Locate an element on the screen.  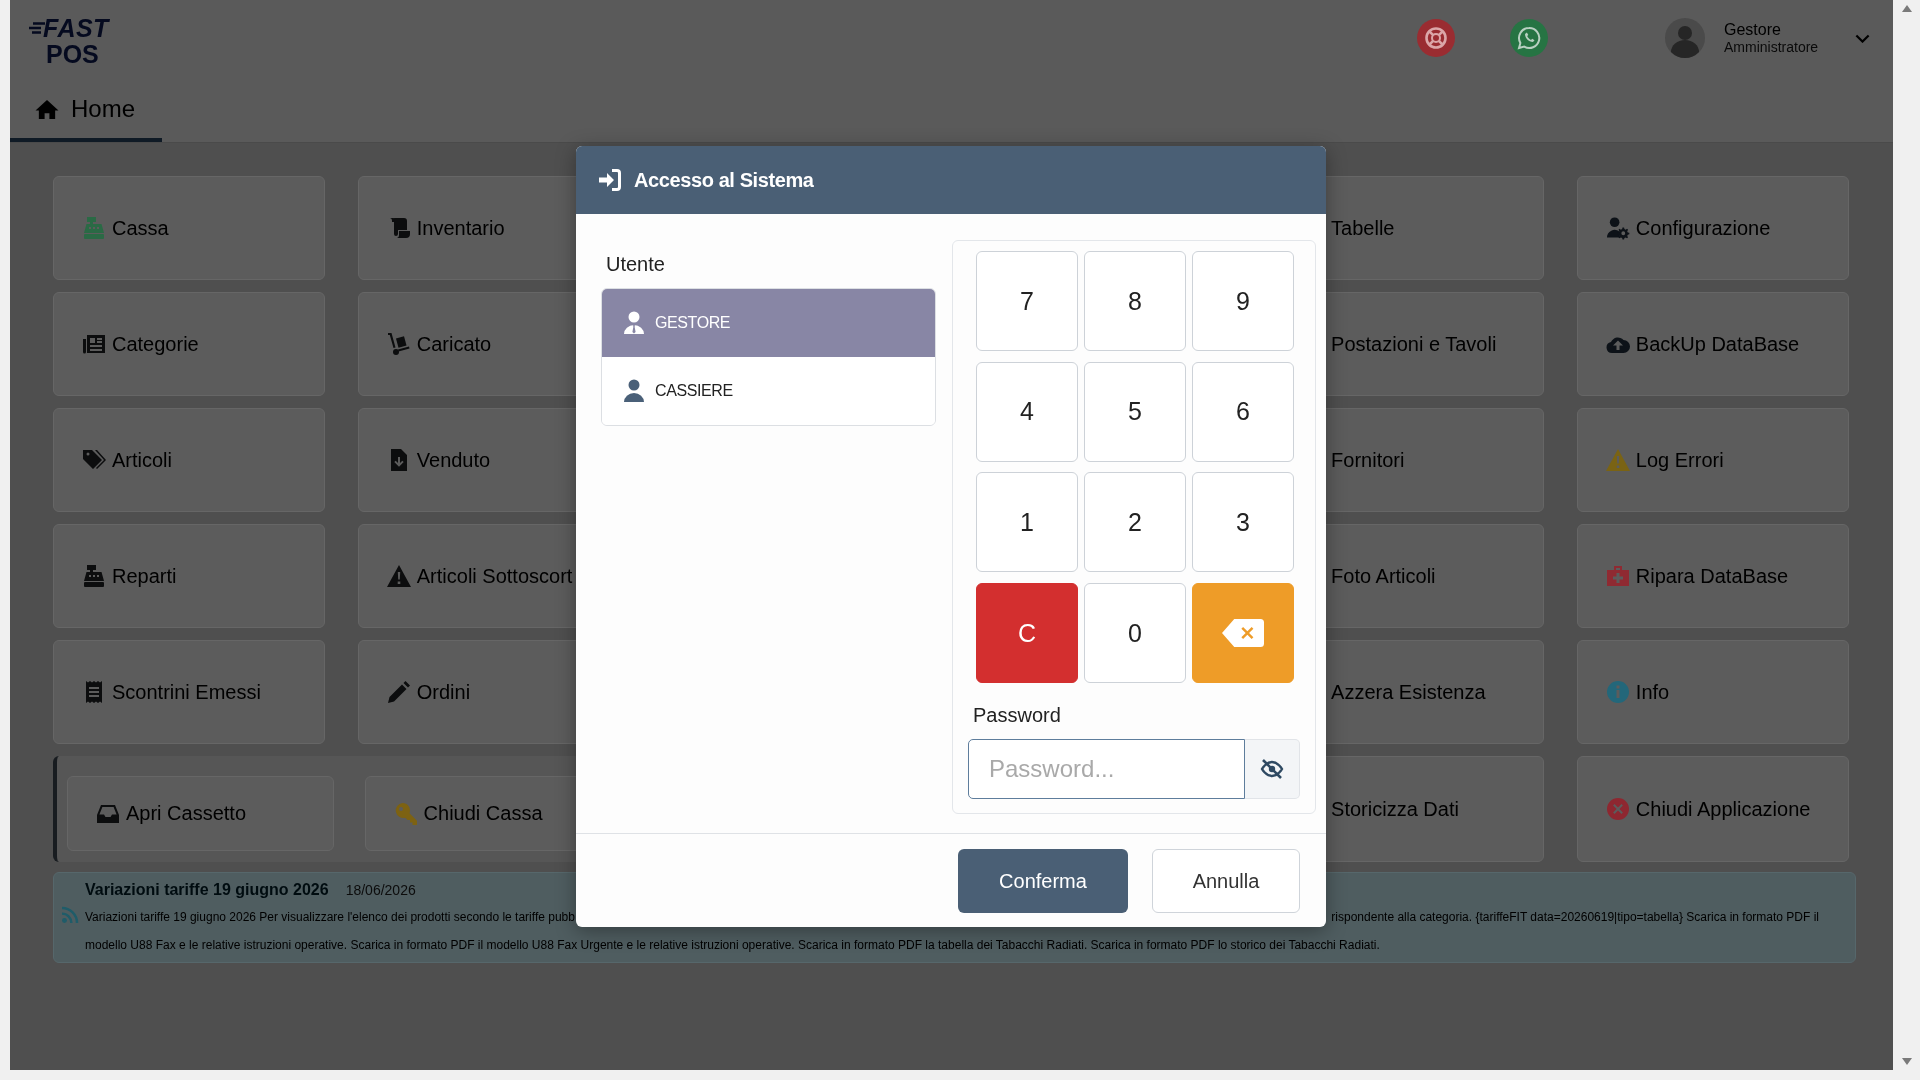
keypad-key: 8 is located at coordinates (1135, 301).